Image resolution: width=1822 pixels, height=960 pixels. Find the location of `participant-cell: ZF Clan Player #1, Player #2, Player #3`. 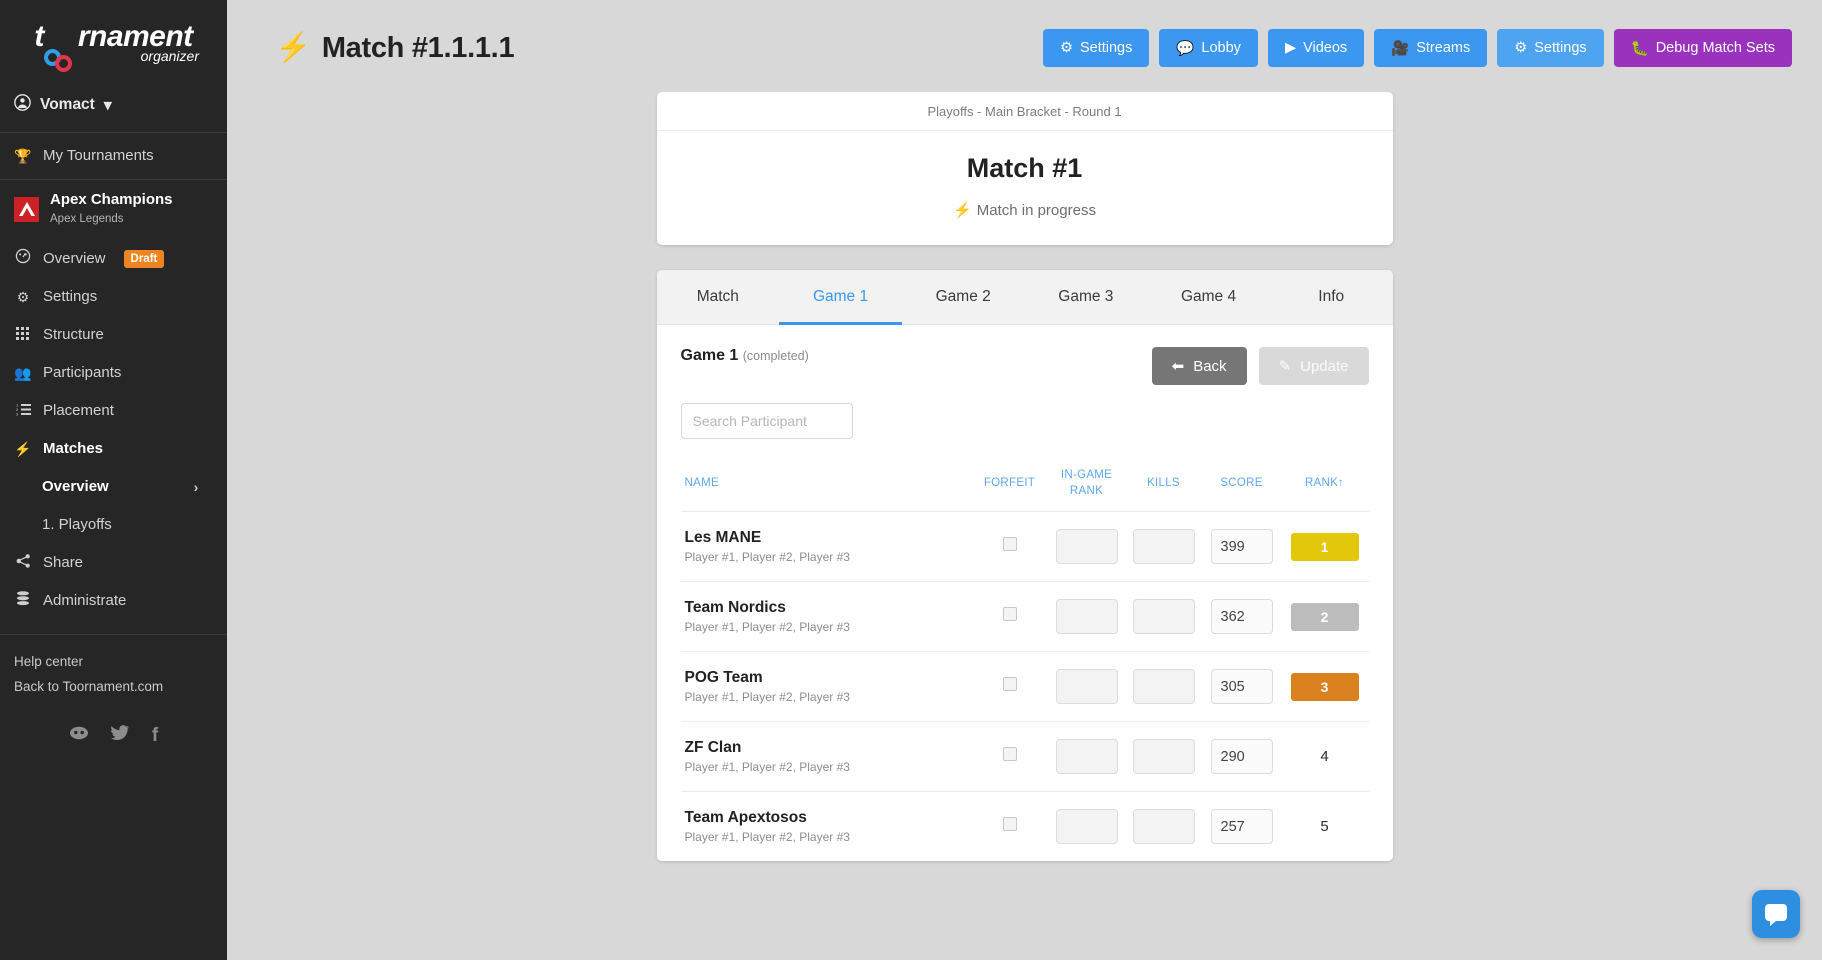

participant-cell: ZF Clan Player #1, Player #2, Player #3 is located at coordinates (825, 756).